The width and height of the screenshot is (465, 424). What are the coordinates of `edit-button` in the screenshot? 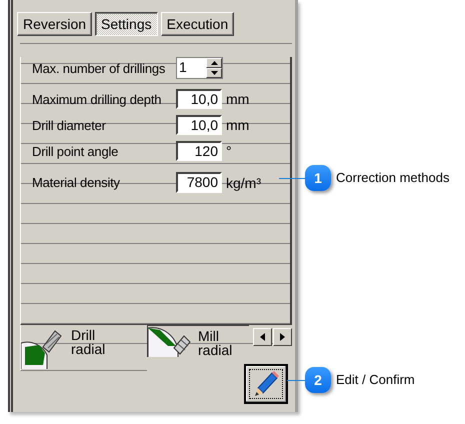 It's located at (266, 384).